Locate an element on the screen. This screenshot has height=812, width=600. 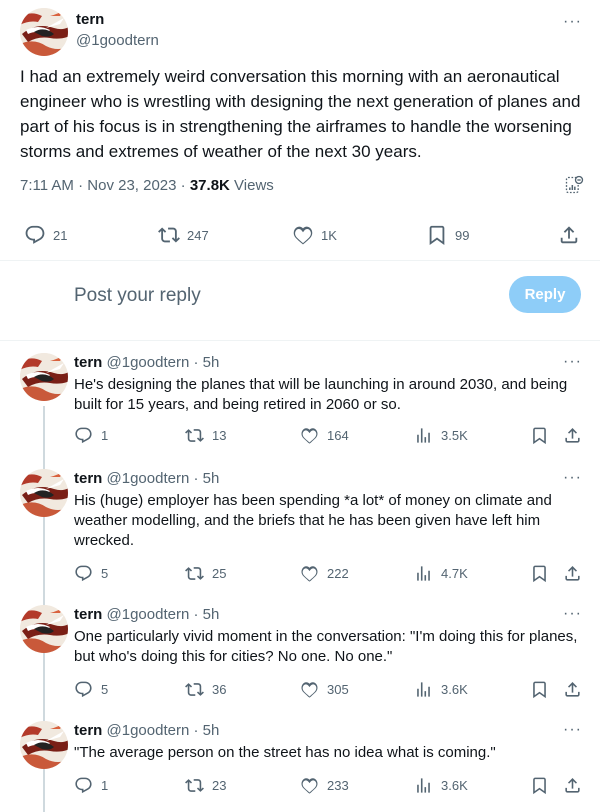
bookmark-count: 99 is located at coordinates (462, 235).